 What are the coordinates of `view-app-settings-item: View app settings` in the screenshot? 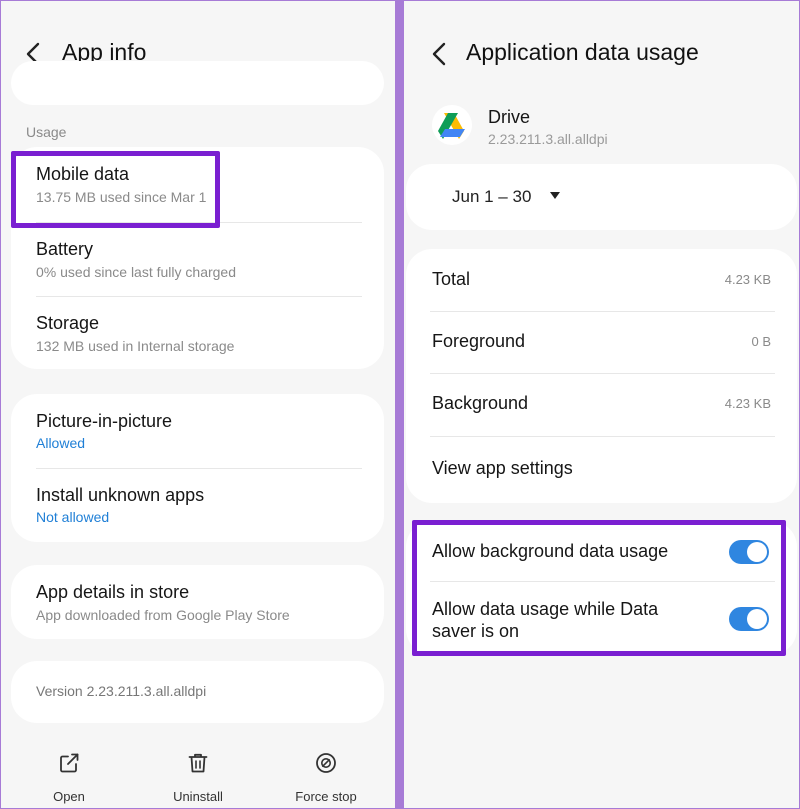 It's located at (601, 469).